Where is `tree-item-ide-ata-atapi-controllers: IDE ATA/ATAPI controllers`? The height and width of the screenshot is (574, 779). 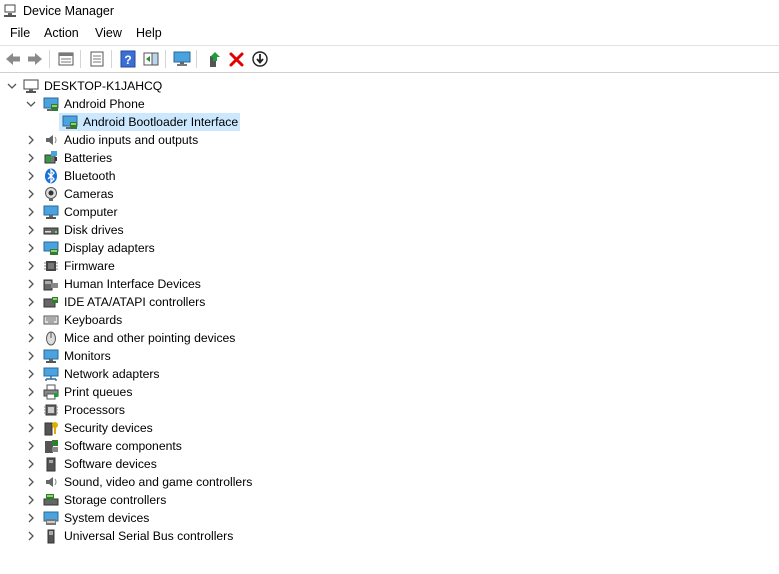
tree-item-ide-ata-atapi-controllers: IDE ATA/ATAPI controllers is located at coordinates (389, 302).